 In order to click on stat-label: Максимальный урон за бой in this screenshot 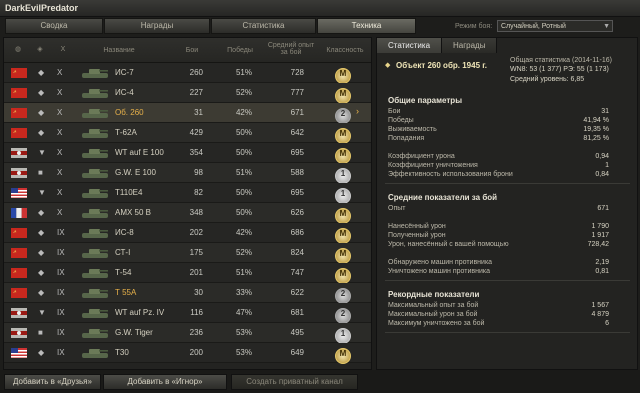, I will do `click(433, 314)`.